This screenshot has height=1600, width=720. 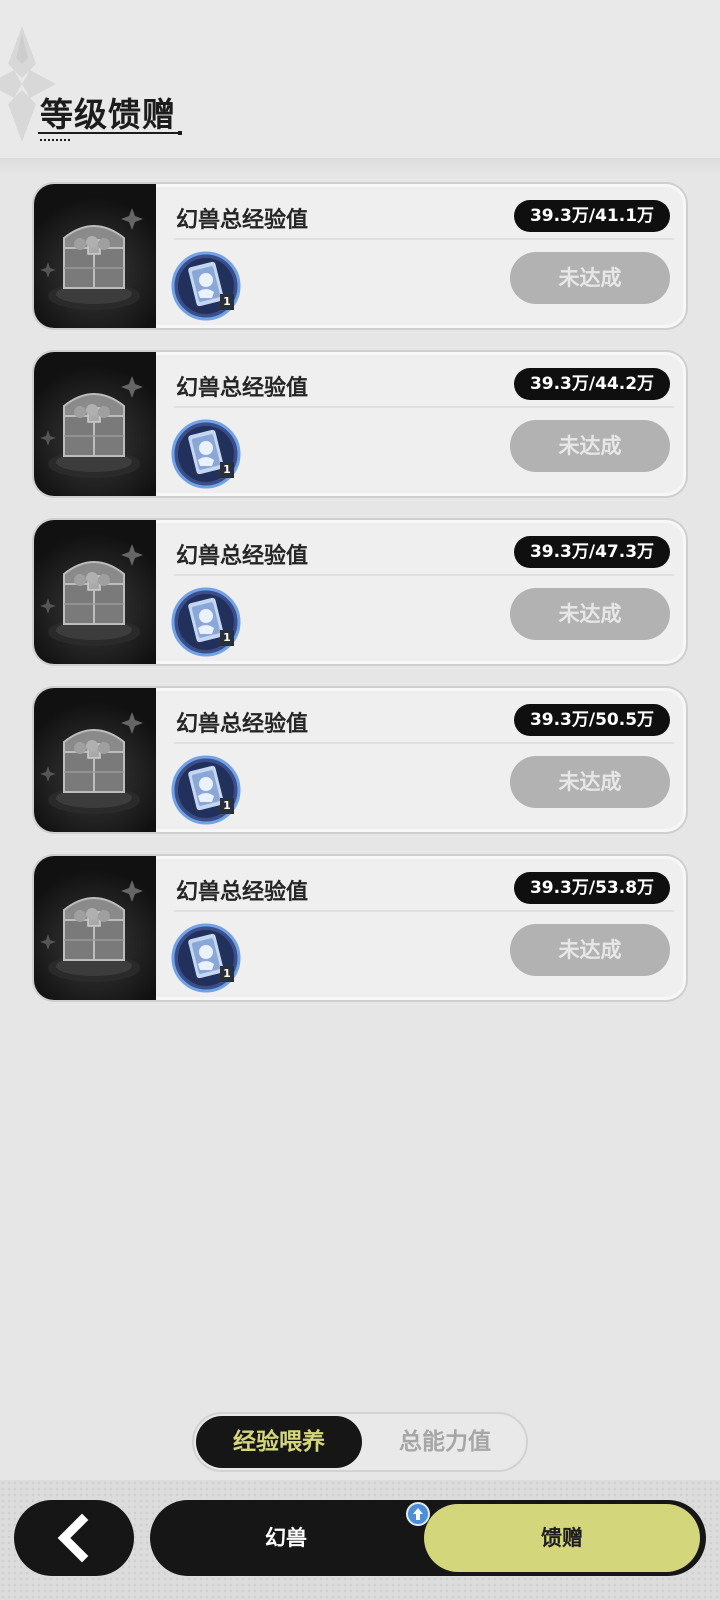 I want to click on tab-experience-feeding: 经验喂养, so click(x=279, y=1442).